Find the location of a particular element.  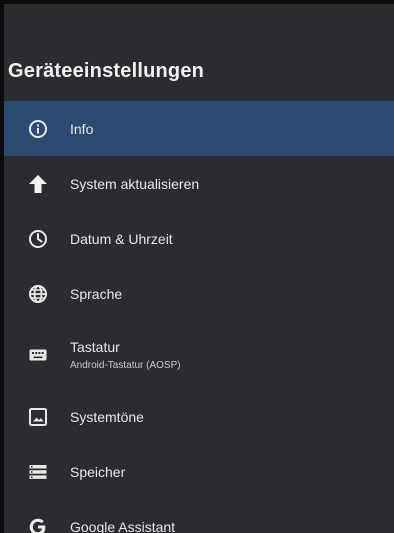

image-icon is located at coordinates (38, 417).